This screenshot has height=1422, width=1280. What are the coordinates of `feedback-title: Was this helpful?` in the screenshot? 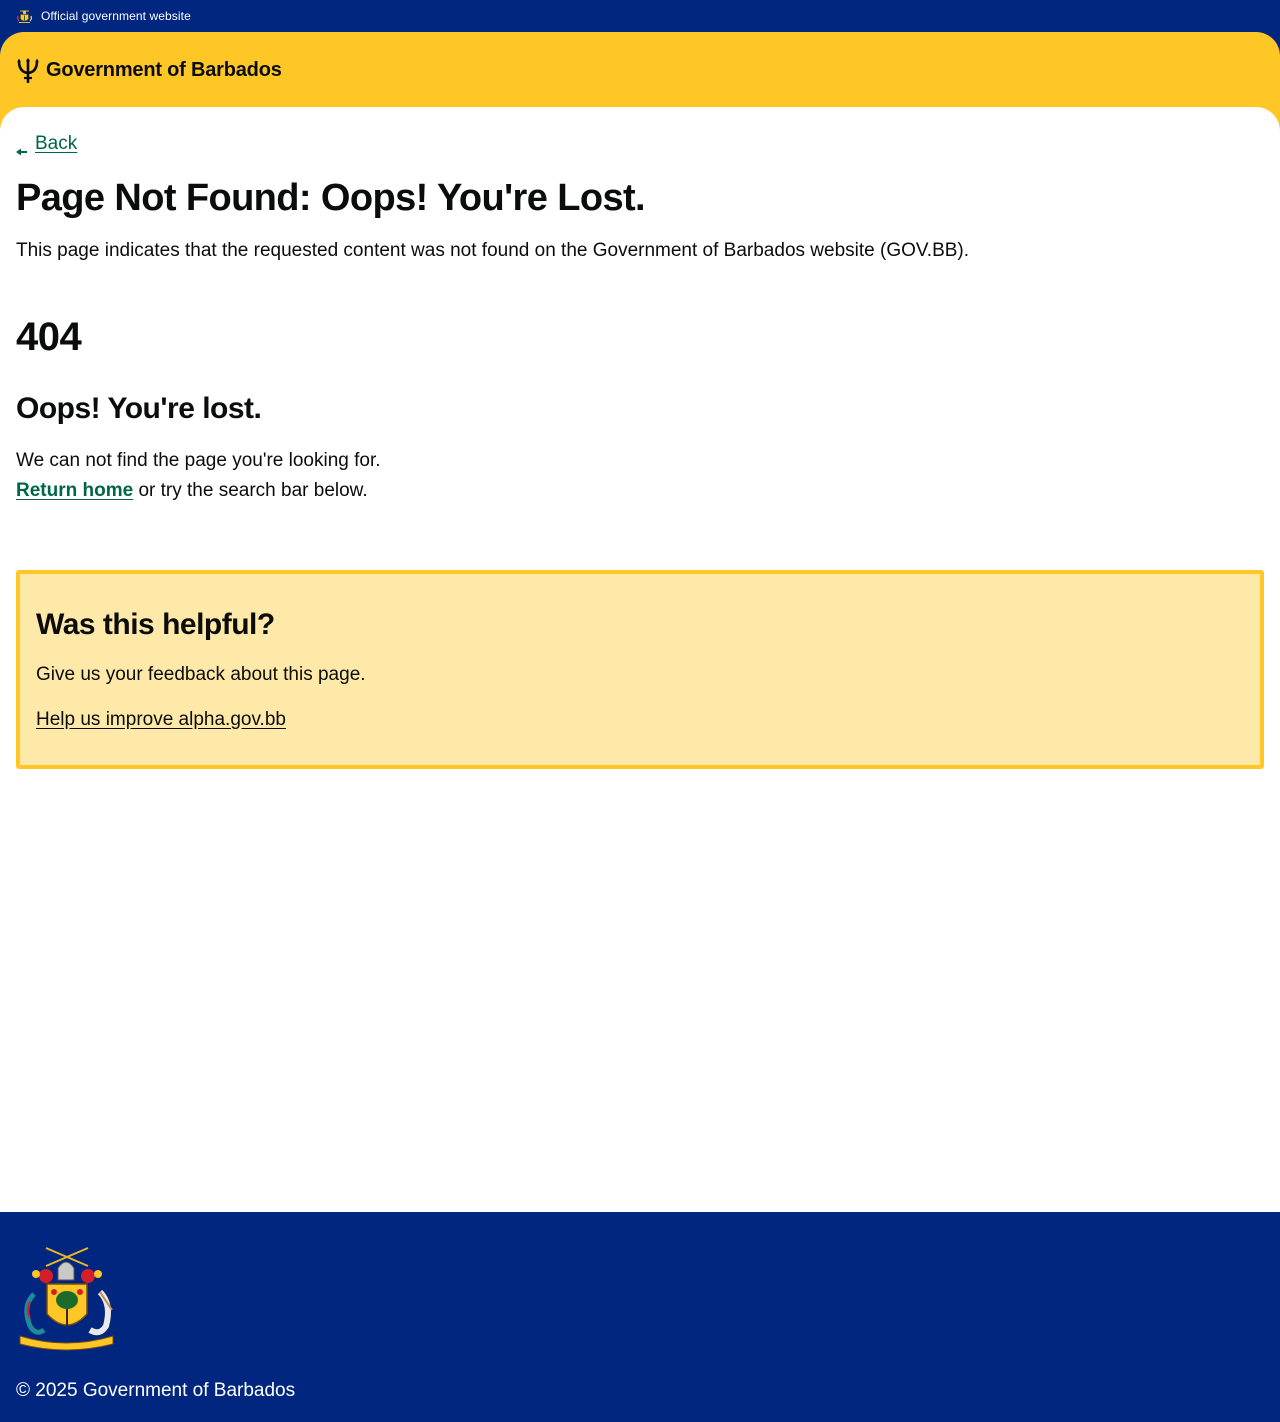 It's located at (155, 624).